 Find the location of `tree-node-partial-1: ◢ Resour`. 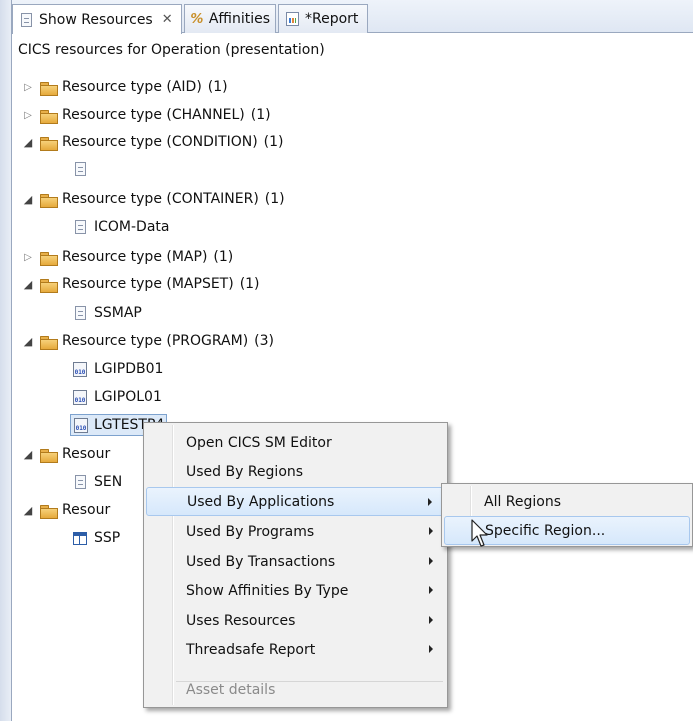

tree-node-partial-1: ◢ Resour is located at coordinates (66, 454).